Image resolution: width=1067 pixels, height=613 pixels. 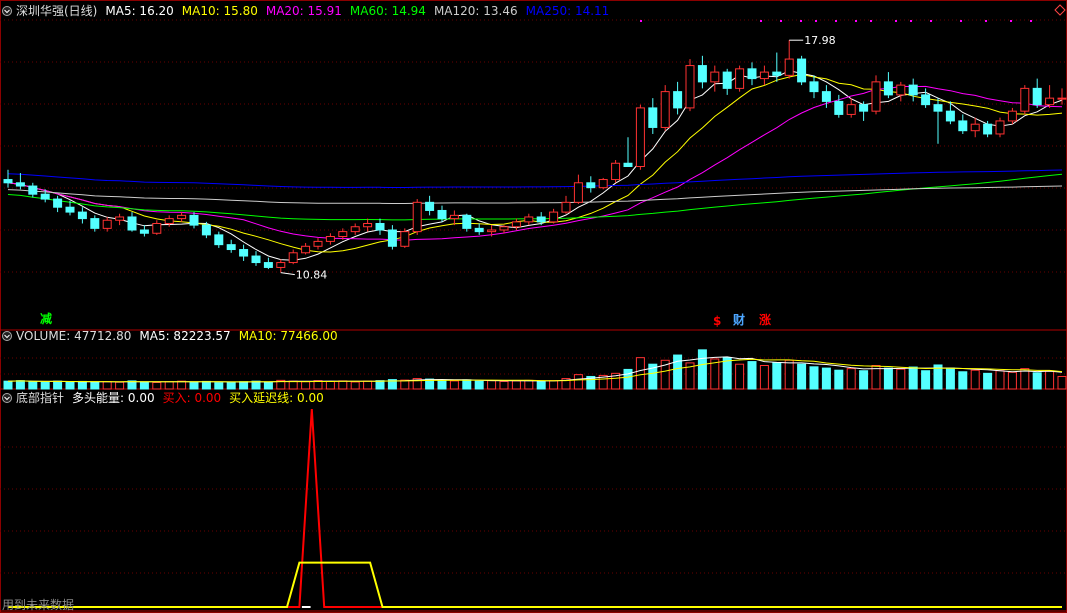 What do you see at coordinates (476, 11) in the screenshot?
I see `legend-item: MA120: 13.46` at bounding box center [476, 11].